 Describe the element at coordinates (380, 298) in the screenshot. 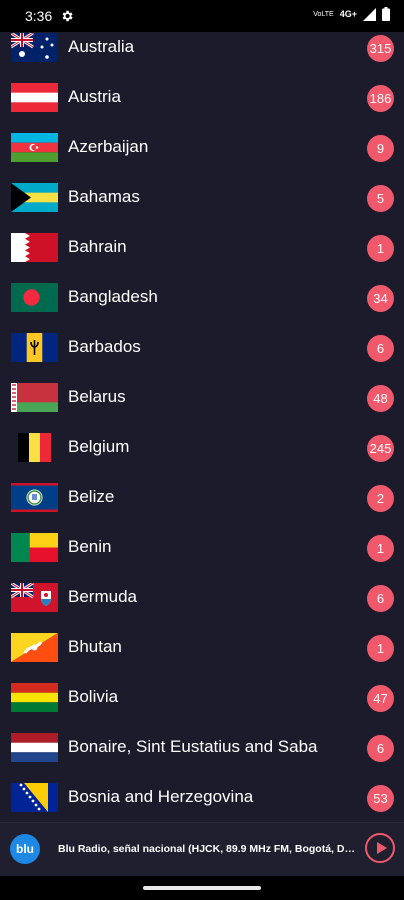

I see `station-count-badge: 34` at that location.